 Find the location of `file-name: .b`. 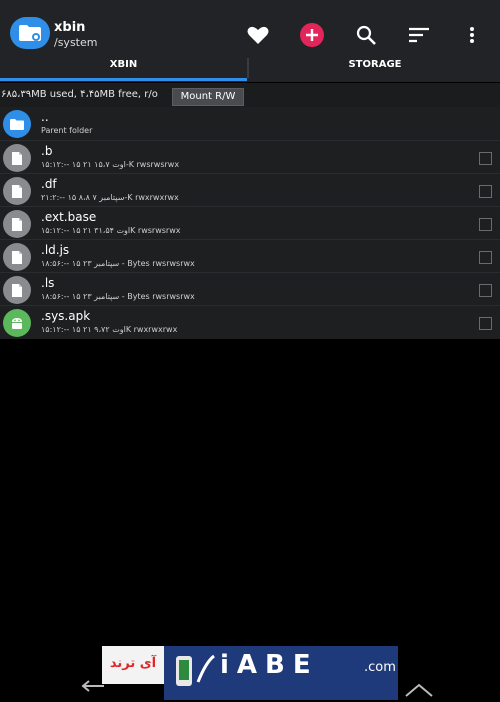

file-name: .b is located at coordinates (47, 151).